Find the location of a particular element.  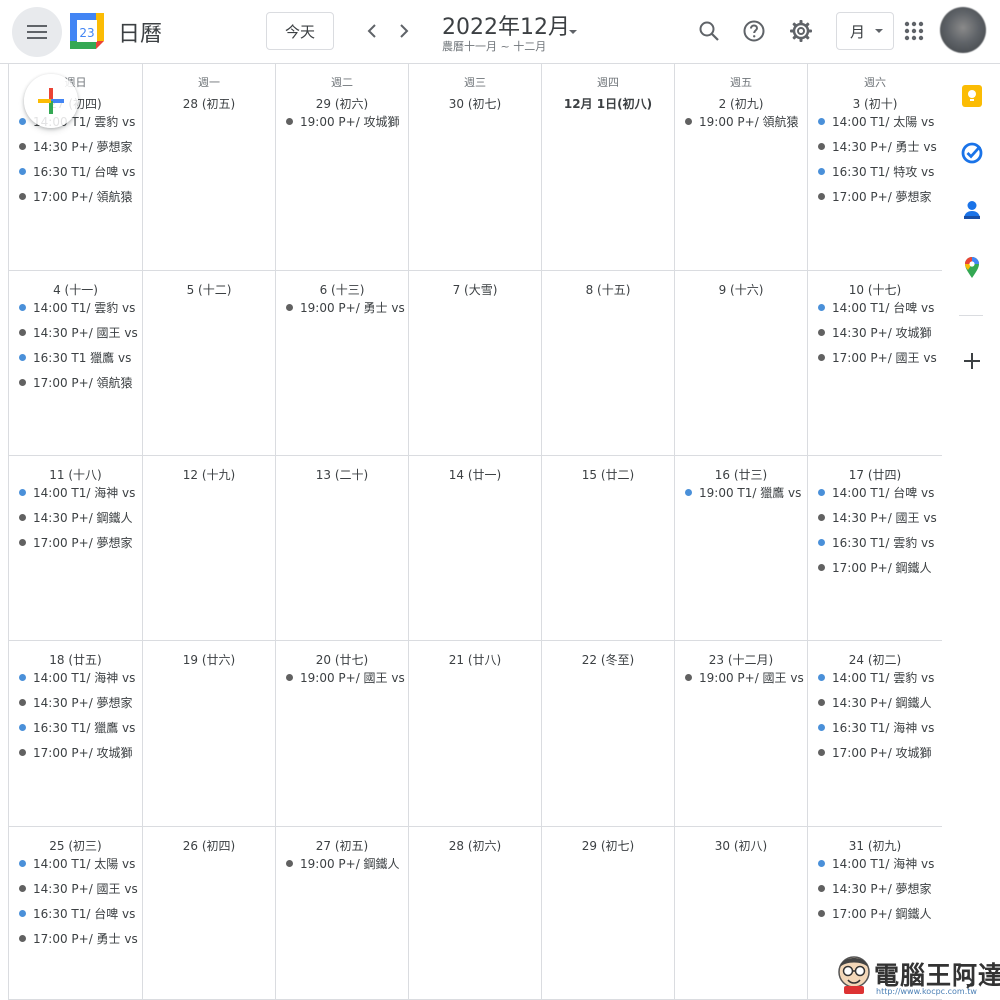

event-chip: 19:00 P+/ 國王 vs is located at coordinates (342, 677).